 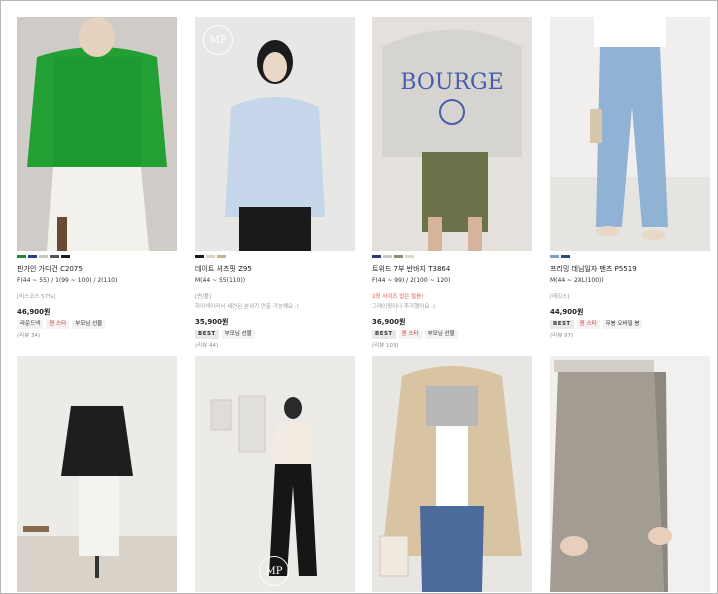 What do you see at coordinates (220, 280) in the screenshot?
I see `product-size: M(44 ~ 55(110))` at bounding box center [220, 280].